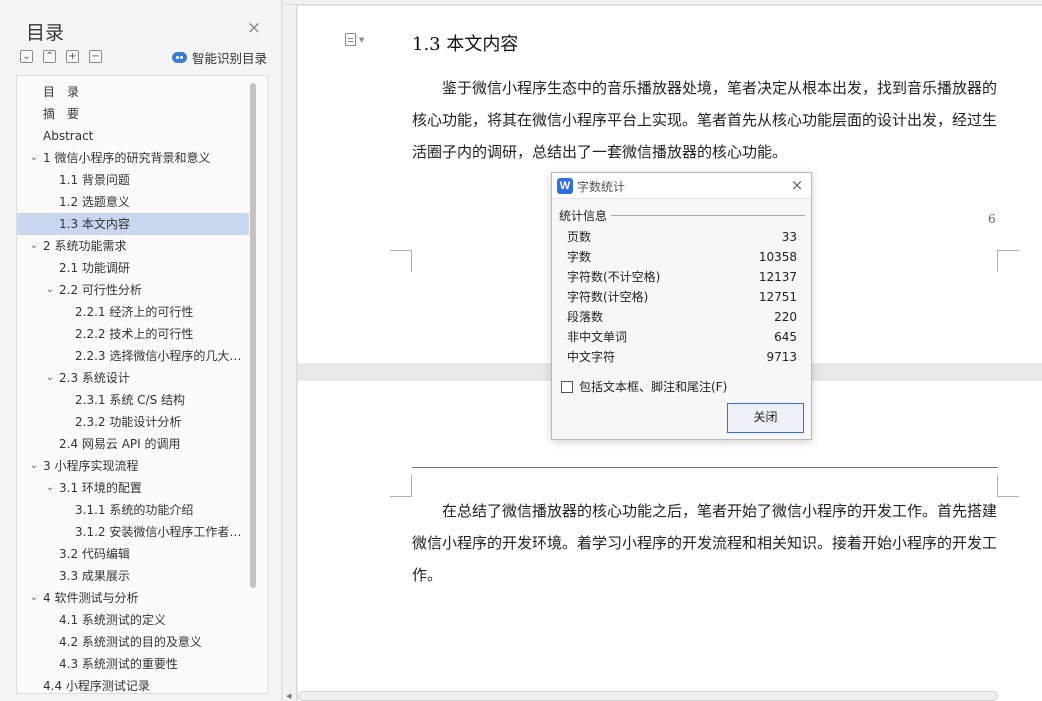  I want to click on toc-item-label: 1.2 选题意义, so click(94, 202).